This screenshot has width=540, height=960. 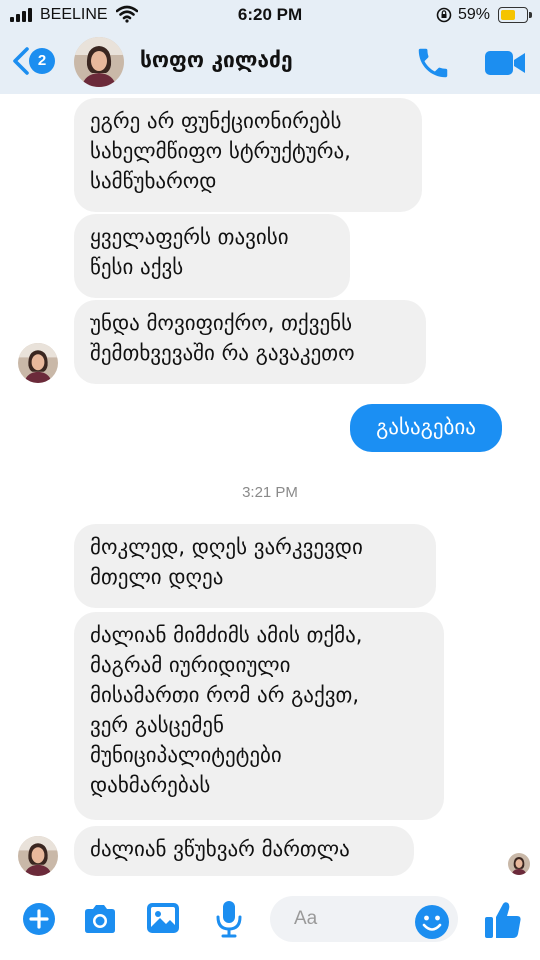 I want to click on gallery-icon, so click(x=163, y=918).